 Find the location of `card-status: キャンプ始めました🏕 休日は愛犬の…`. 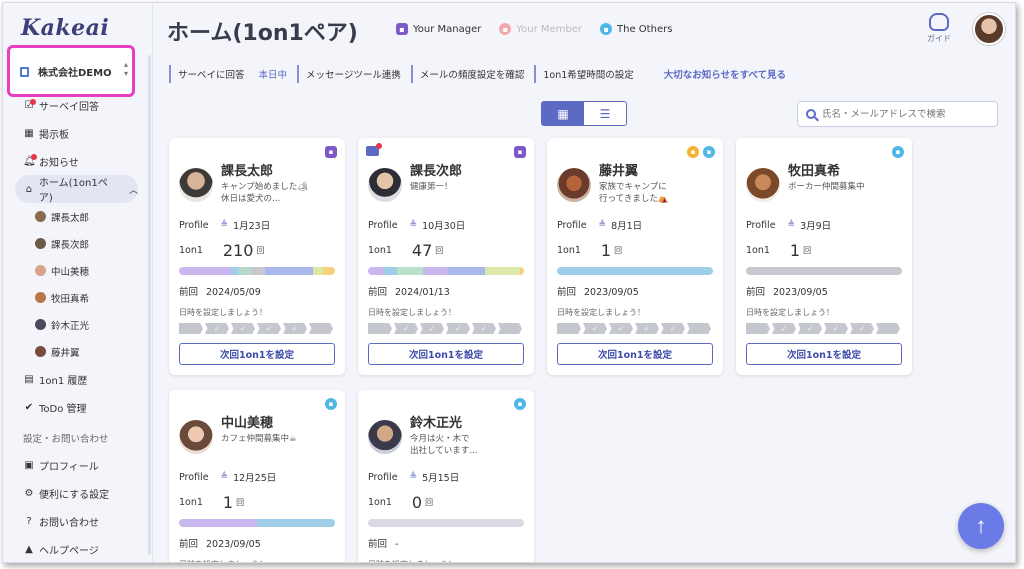

card-status: キャンプ始めました🏕 休日は愛犬の… is located at coordinates (265, 193).